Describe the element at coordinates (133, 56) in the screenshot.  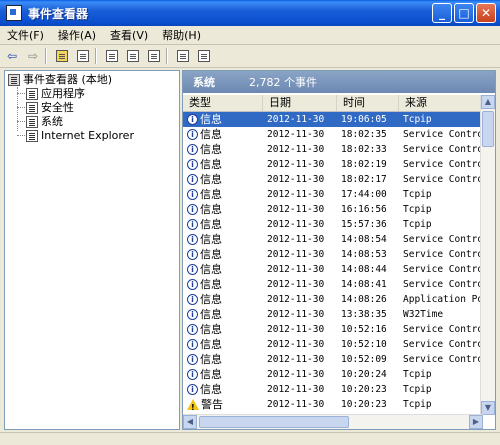
I see `refresh-icon` at that location.